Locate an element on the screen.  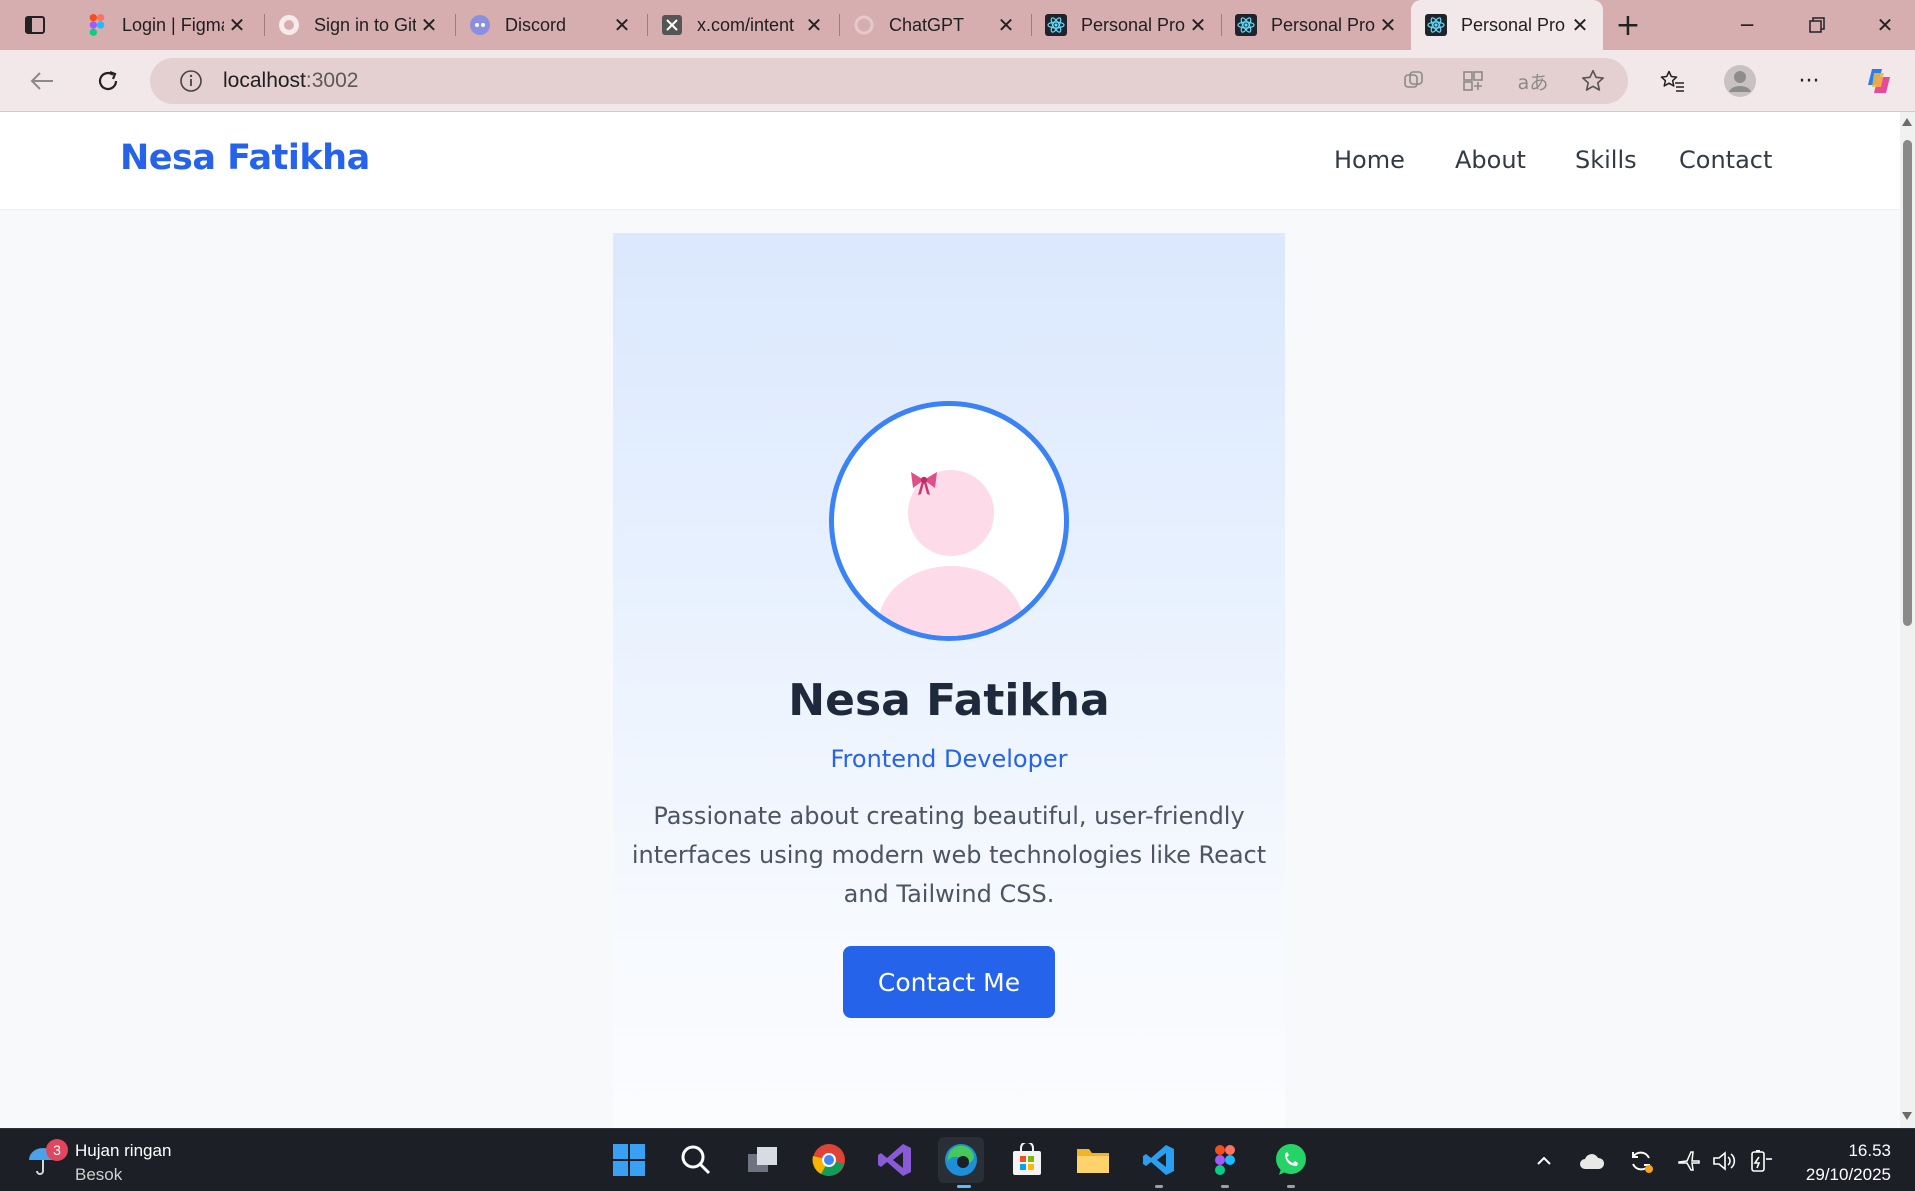
site-info-button is located at coordinates (191, 81).